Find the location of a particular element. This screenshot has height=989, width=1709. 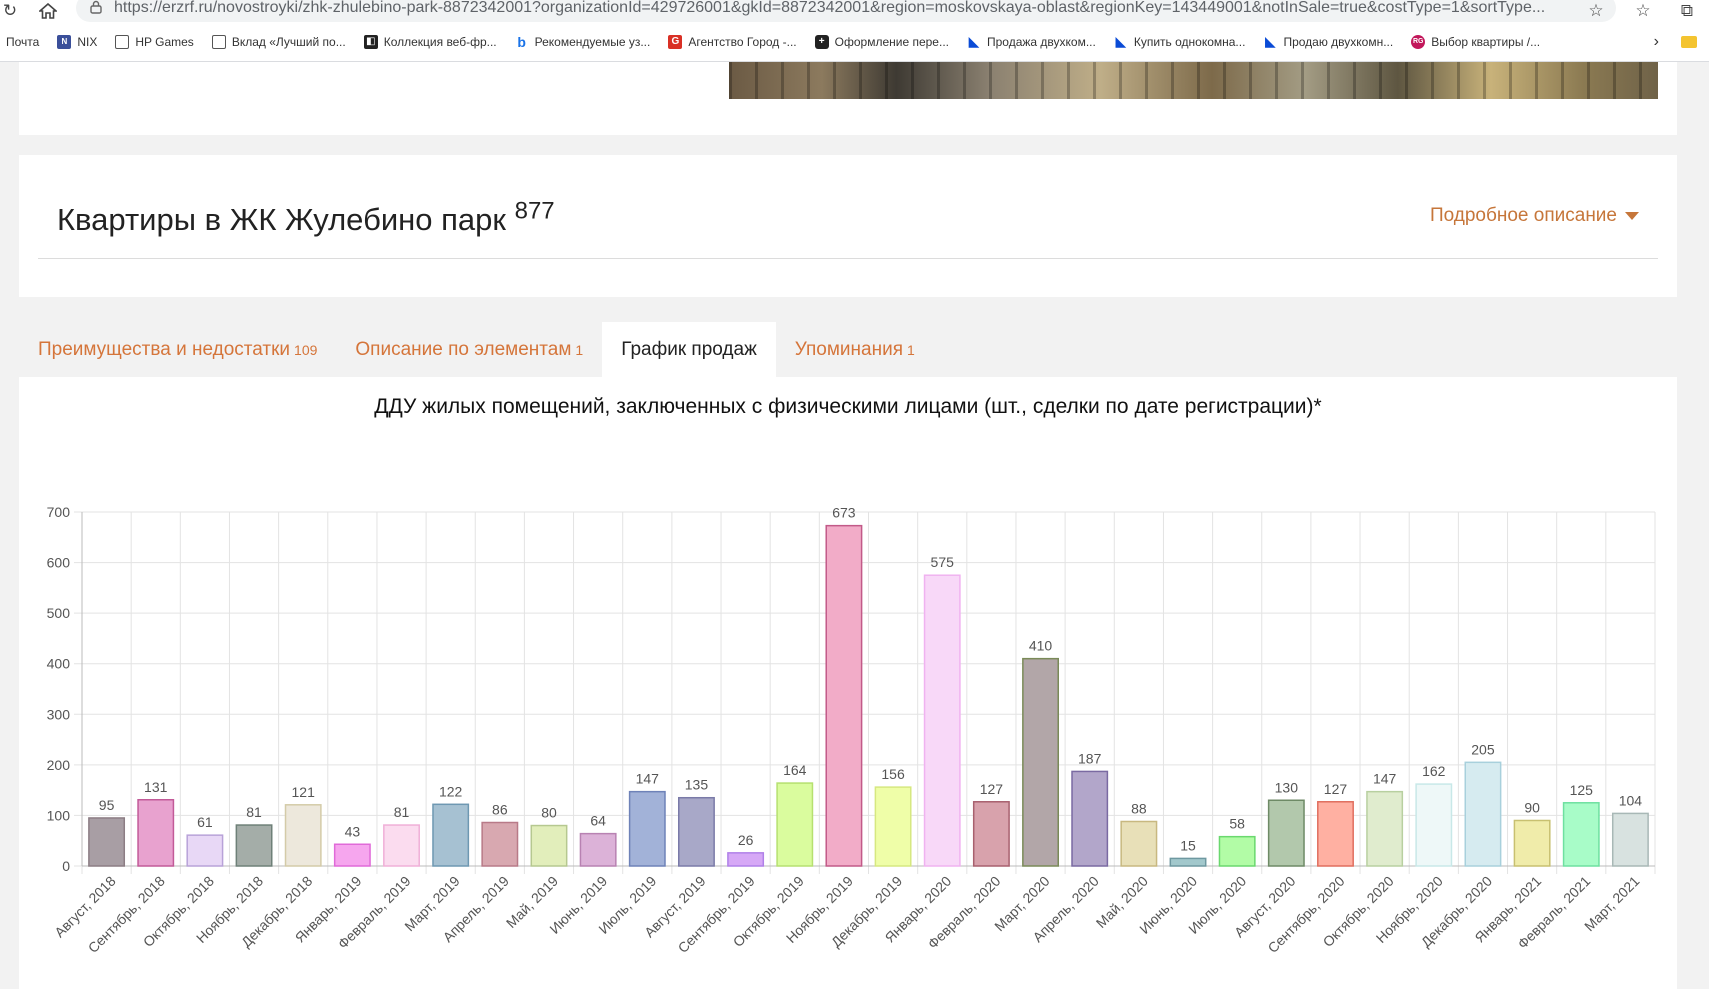

page-title-text: Квартиры в ЖК Жулебино парк is located at coordinates (281, 219).